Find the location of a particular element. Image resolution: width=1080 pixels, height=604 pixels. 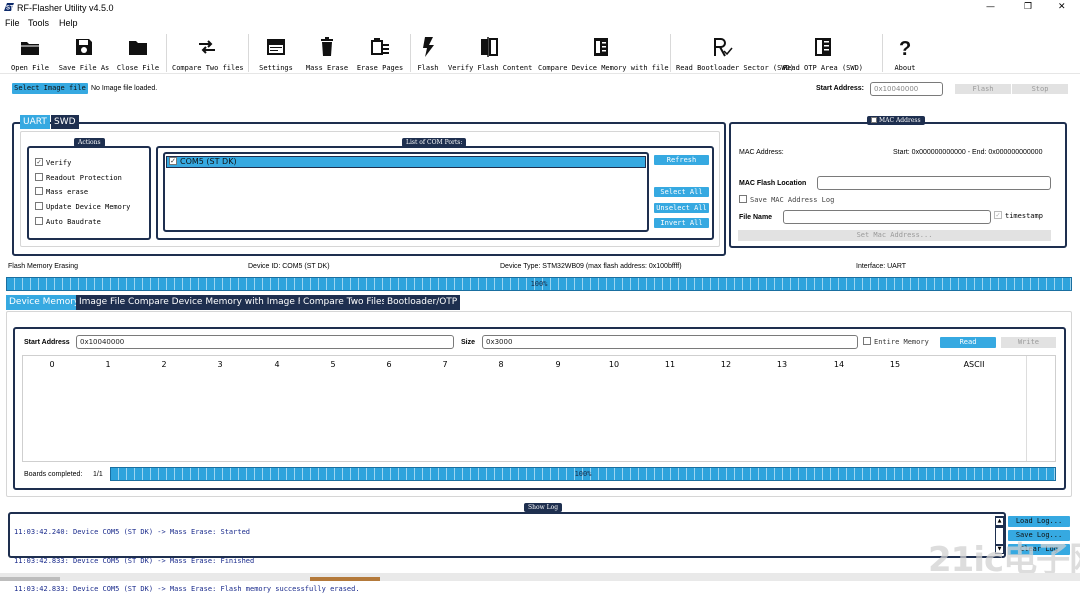

compare-icon is located at coordinates (207, 47).